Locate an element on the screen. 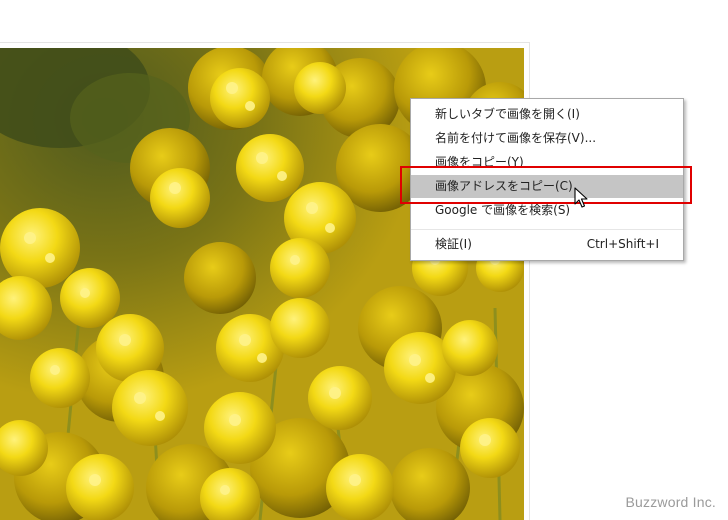 Image resolution: width=728 pixels, height=520 pixels. menu-item-label: Google で画像を検索(S) is located at coordinates (503, 210).